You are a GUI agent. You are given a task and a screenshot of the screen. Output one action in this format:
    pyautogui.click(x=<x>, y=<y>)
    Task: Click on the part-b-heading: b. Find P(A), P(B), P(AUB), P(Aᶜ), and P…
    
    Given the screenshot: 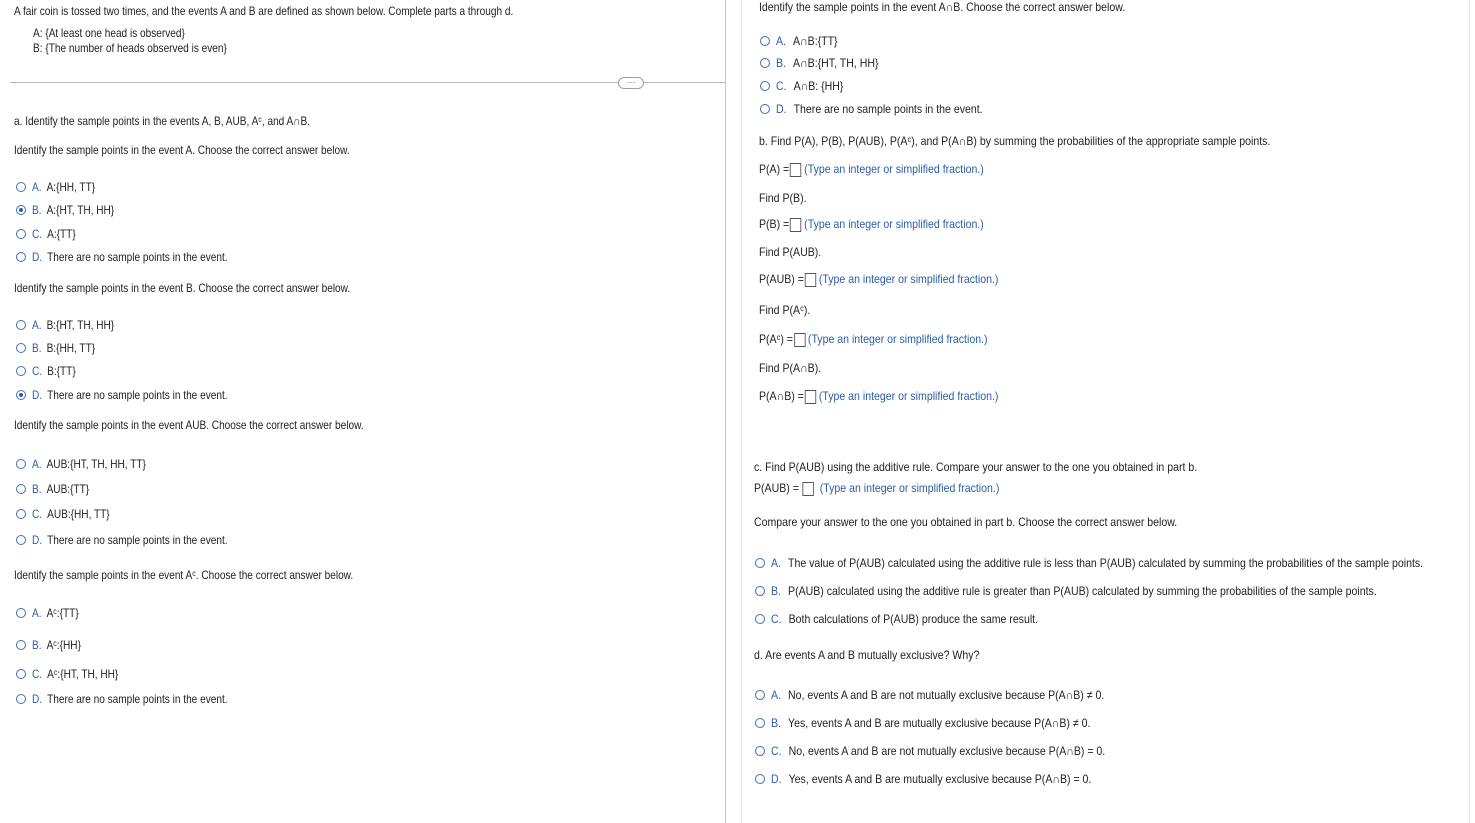 What is the action you would take?
    pyautogui.click(x=1015, y=141)
    